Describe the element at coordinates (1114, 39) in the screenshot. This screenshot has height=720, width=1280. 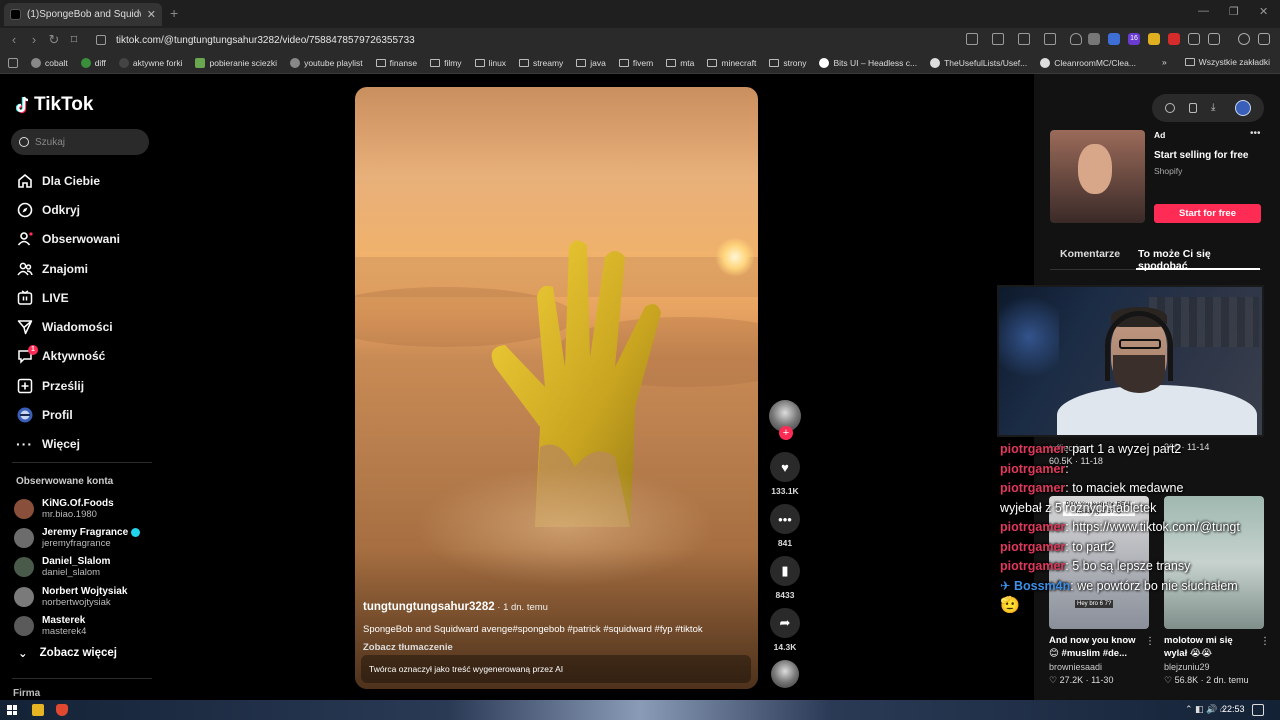
I see `wave-extension-icon` at that location.